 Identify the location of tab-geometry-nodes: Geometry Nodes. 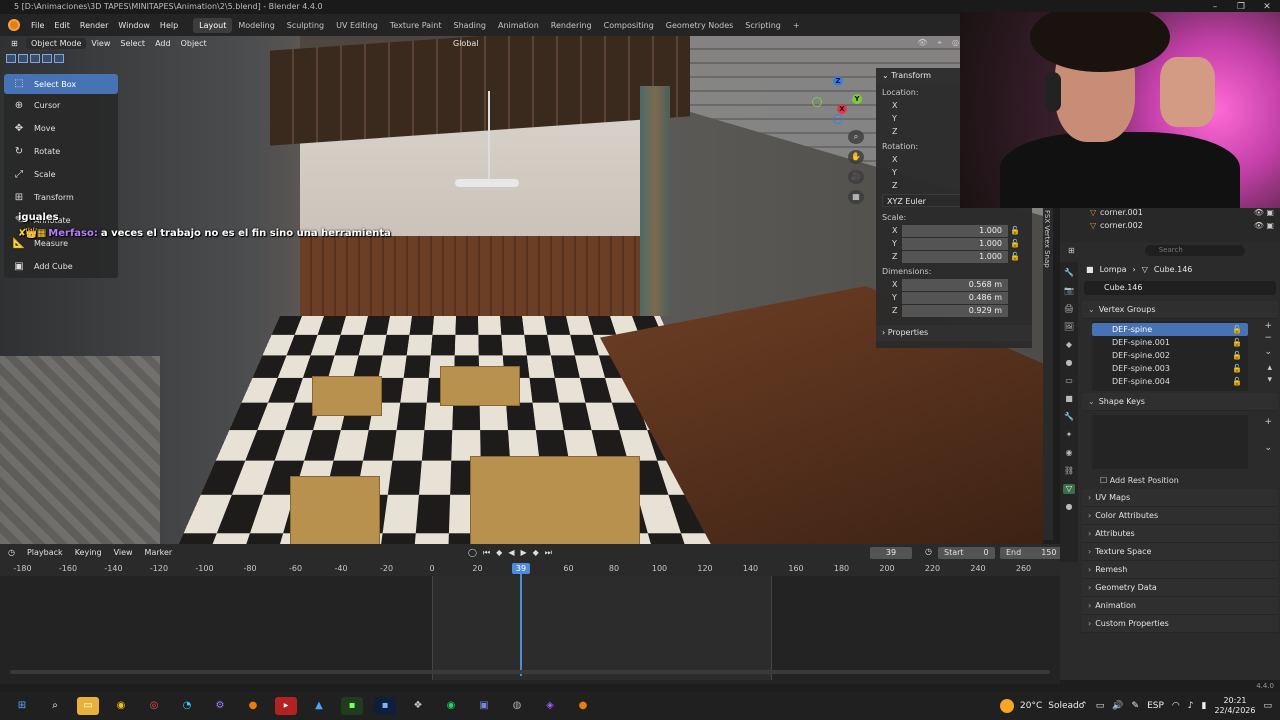
(699, 25).